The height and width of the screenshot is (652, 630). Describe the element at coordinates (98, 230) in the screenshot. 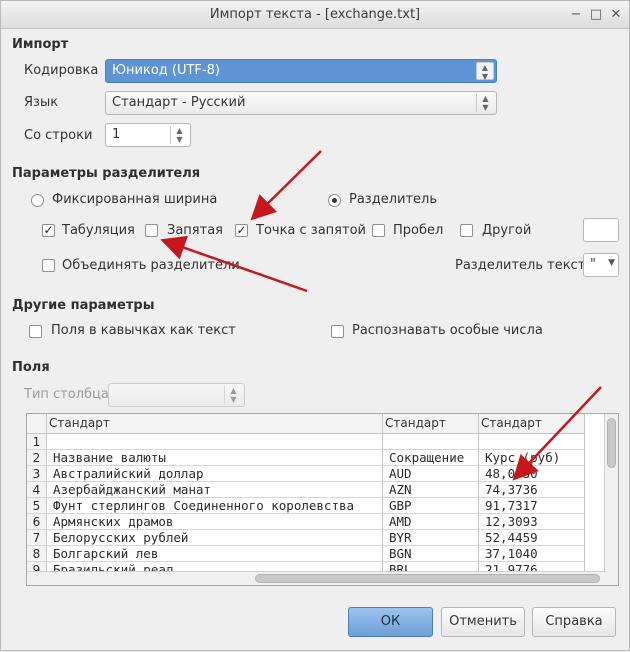

I see `tab-label: Табуляция` at that location.